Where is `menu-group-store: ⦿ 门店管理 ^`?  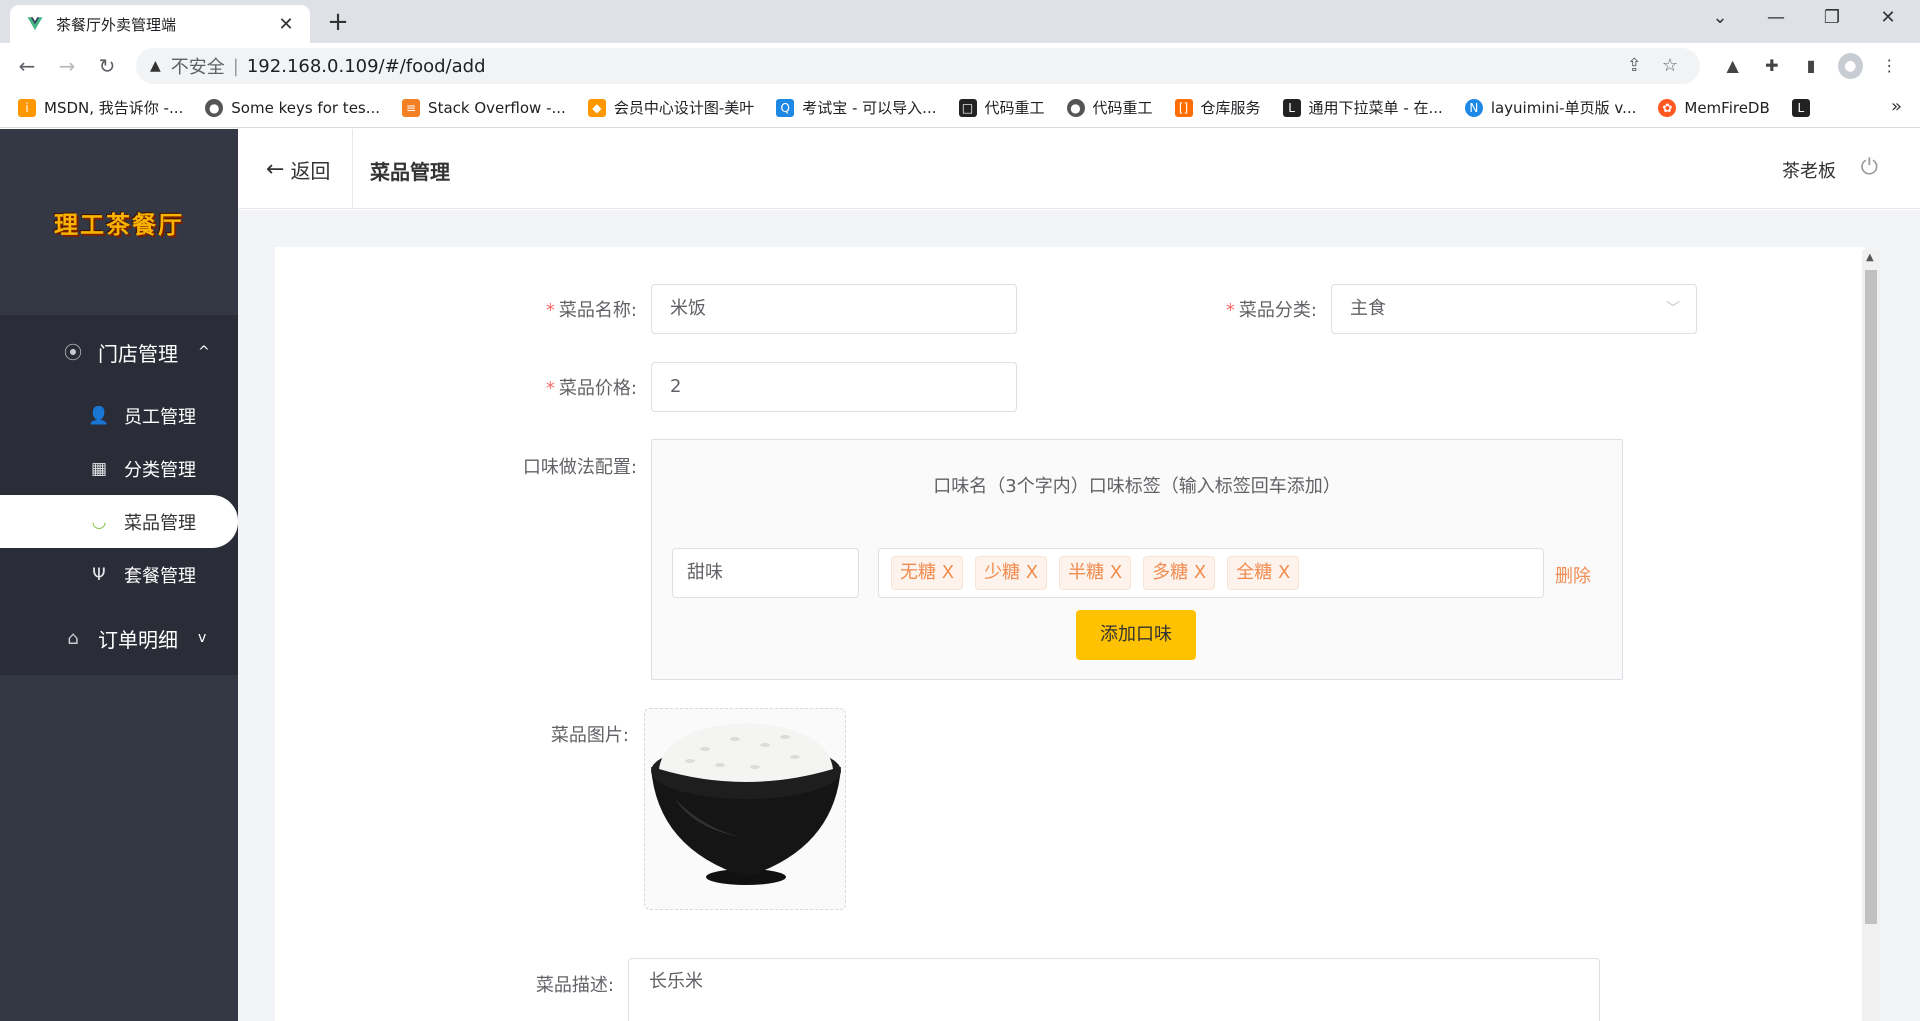
menu-group-store: ⦿ 门店管理 ^ is located at coordinates (119, 352).